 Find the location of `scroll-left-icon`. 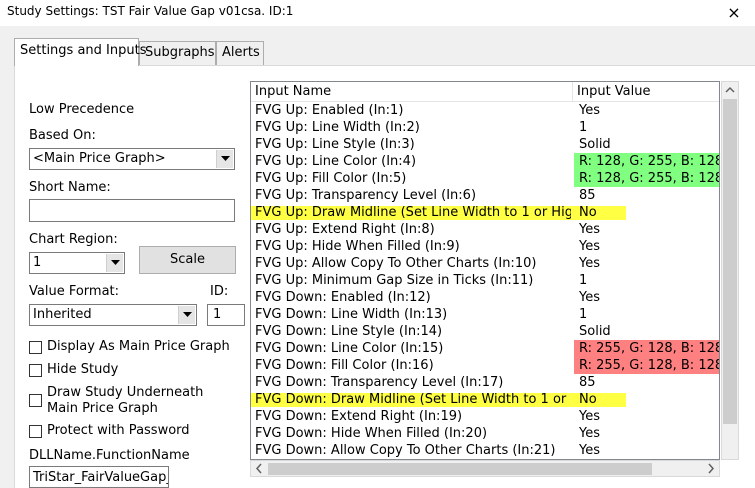

scroll-left-icon is located at coordinates (259, 468).